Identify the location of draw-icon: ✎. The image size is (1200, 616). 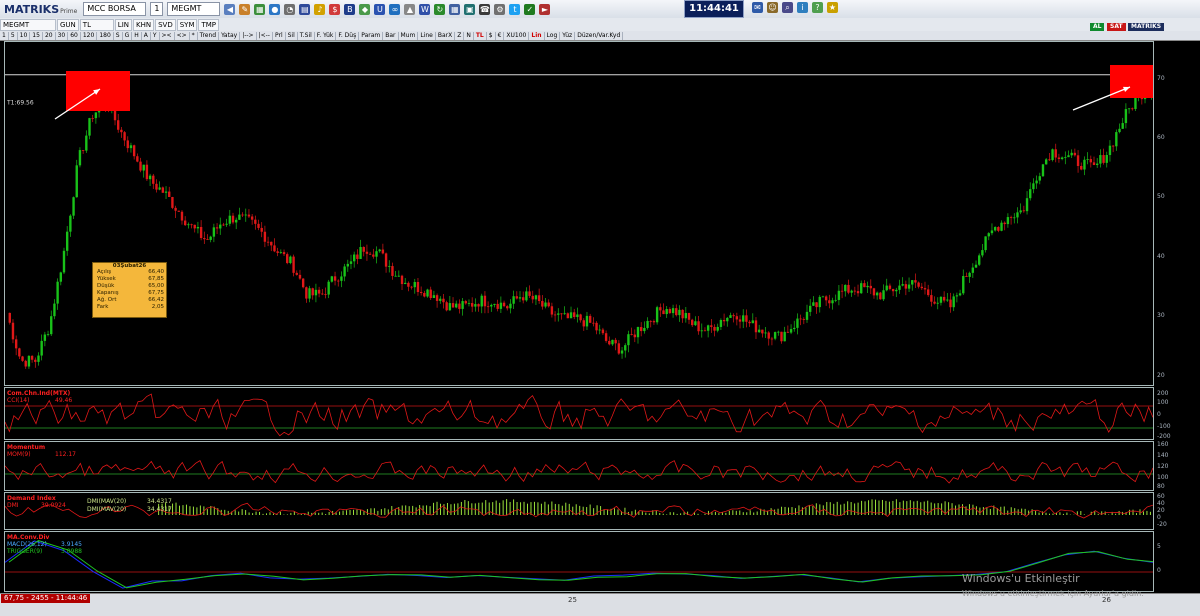
(244, 9).